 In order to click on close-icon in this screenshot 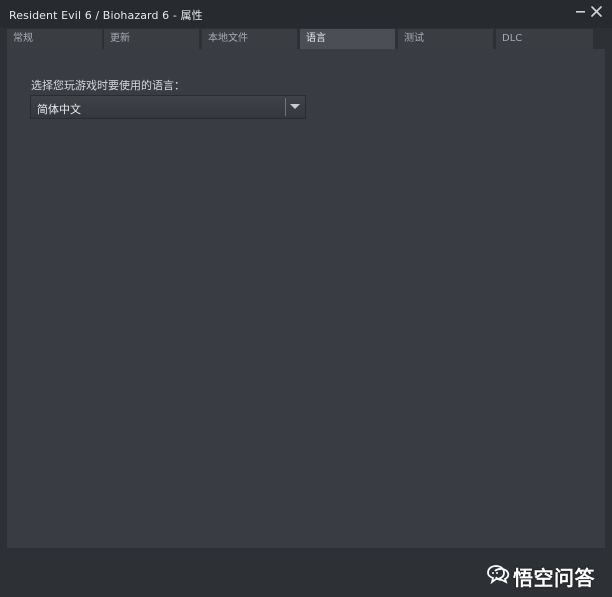, I will do `click(596, 11)`.